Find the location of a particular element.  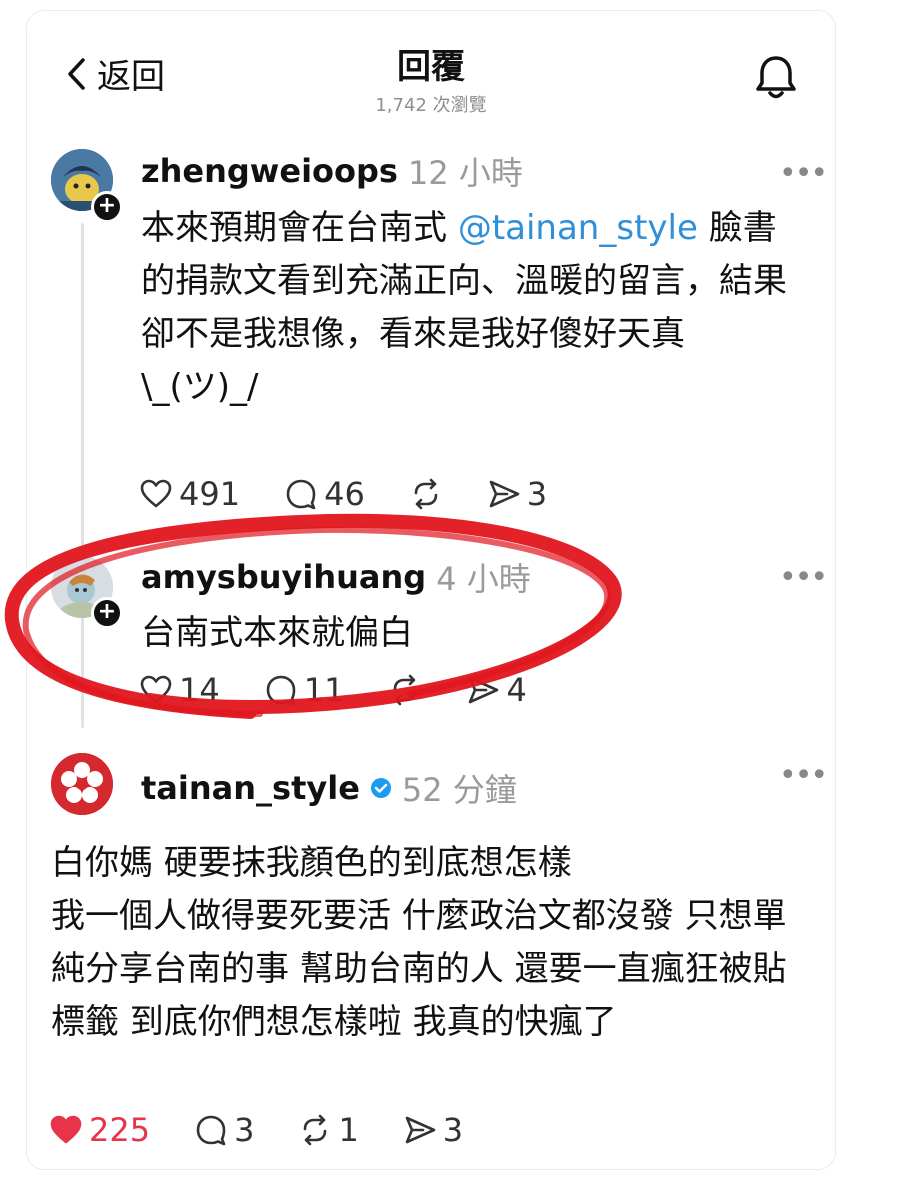

bell-icon is located at coordinates (776, 77).